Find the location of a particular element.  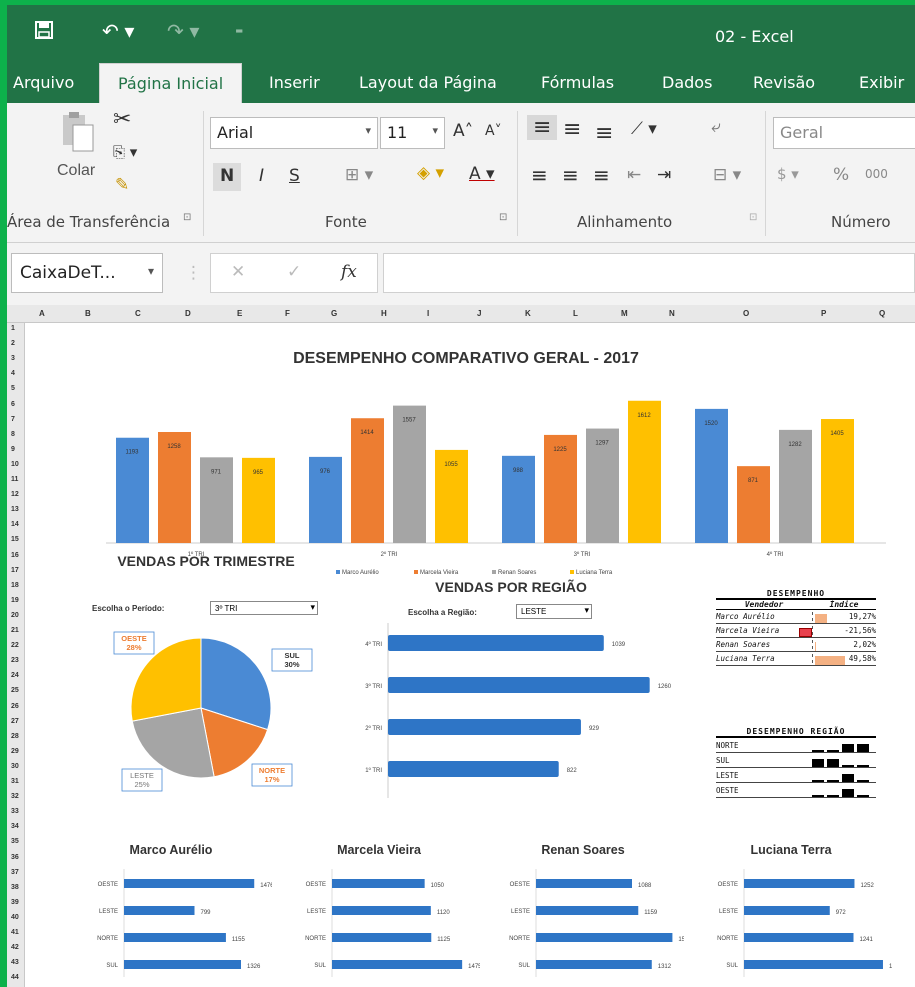

merge-icon: ⊟ ▾ is located at coordinates (727, 175).